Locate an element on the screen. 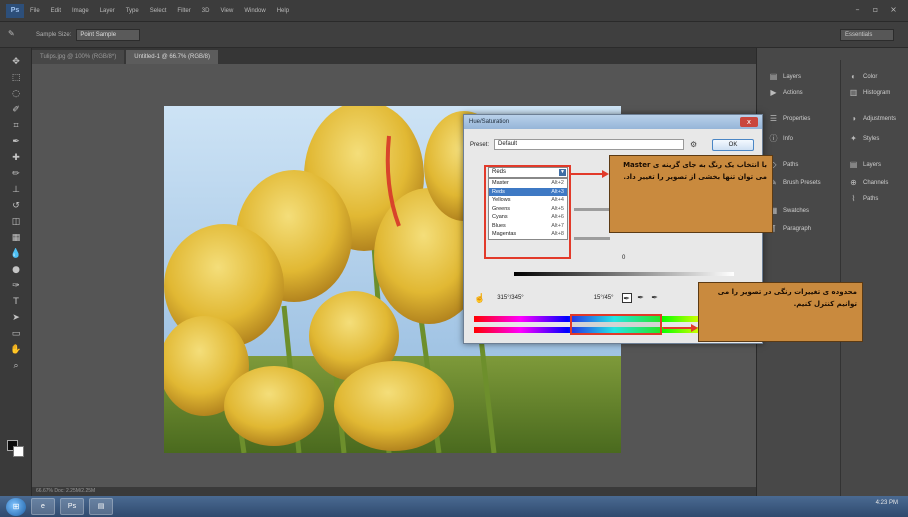  menu-file: File is located at coordinates (35, 11).